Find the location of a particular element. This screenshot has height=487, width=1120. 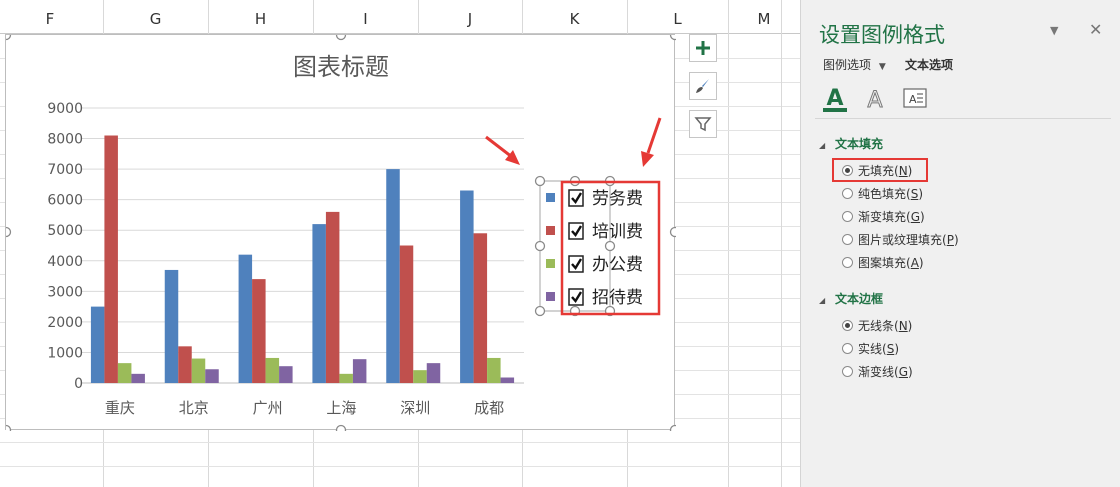

tab-text-options: 文本选项 is located at coordinates (929, 64).